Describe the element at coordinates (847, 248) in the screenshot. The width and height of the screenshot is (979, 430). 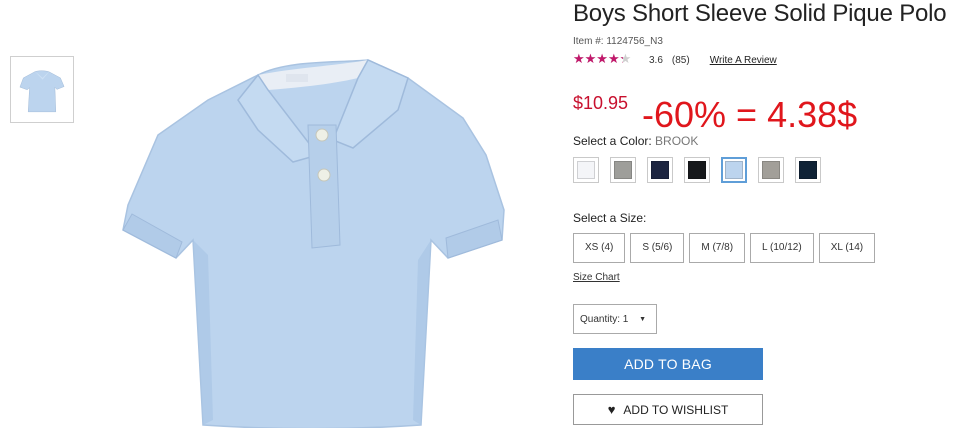
I see `size-option: XL (14)` at that location.